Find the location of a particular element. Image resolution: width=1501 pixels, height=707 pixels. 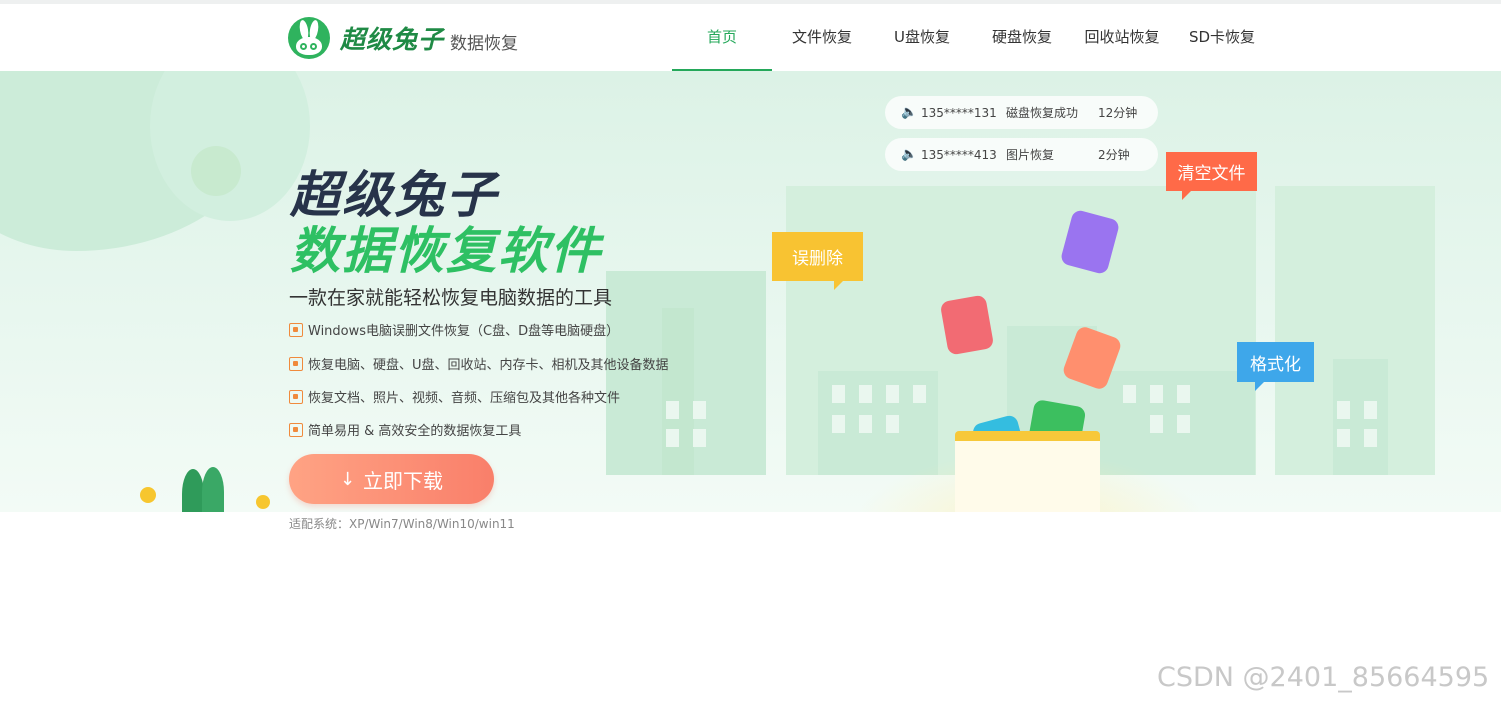

feature-text: 恢复电脑、硬盘、U盘、回收站、内存卡、相机及其他设备数据 is located at coordinates (488, 365).